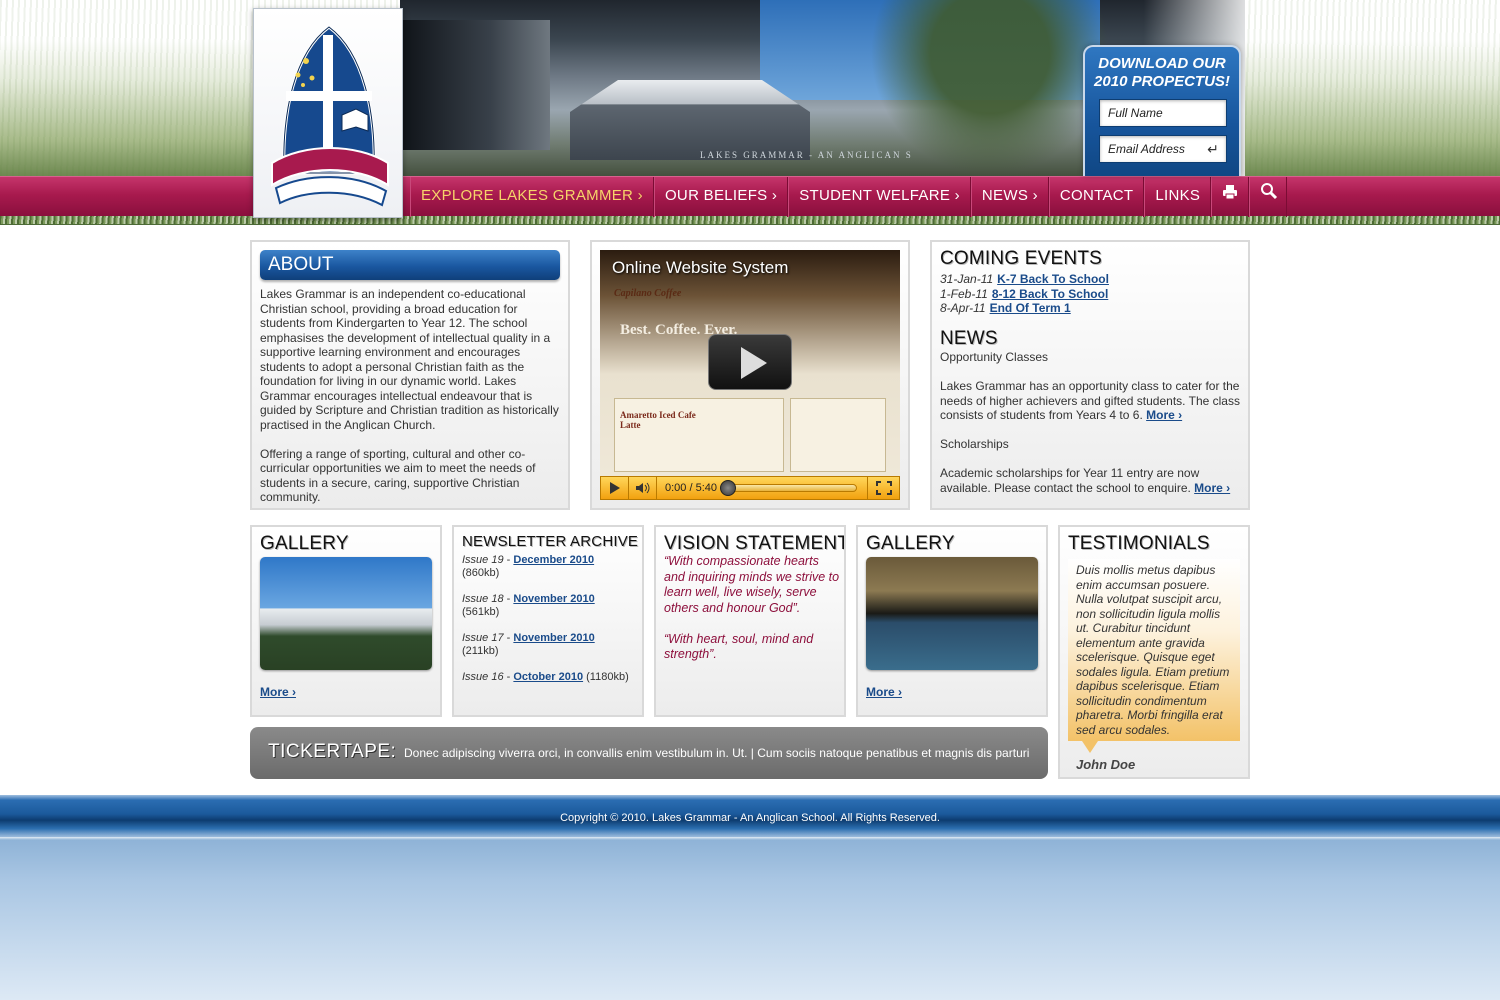  What do you see at coordinates (1213, 149) in the screenshot?
I see `submit-arrow-icon: ↵` at bounding box center [1213, 149].